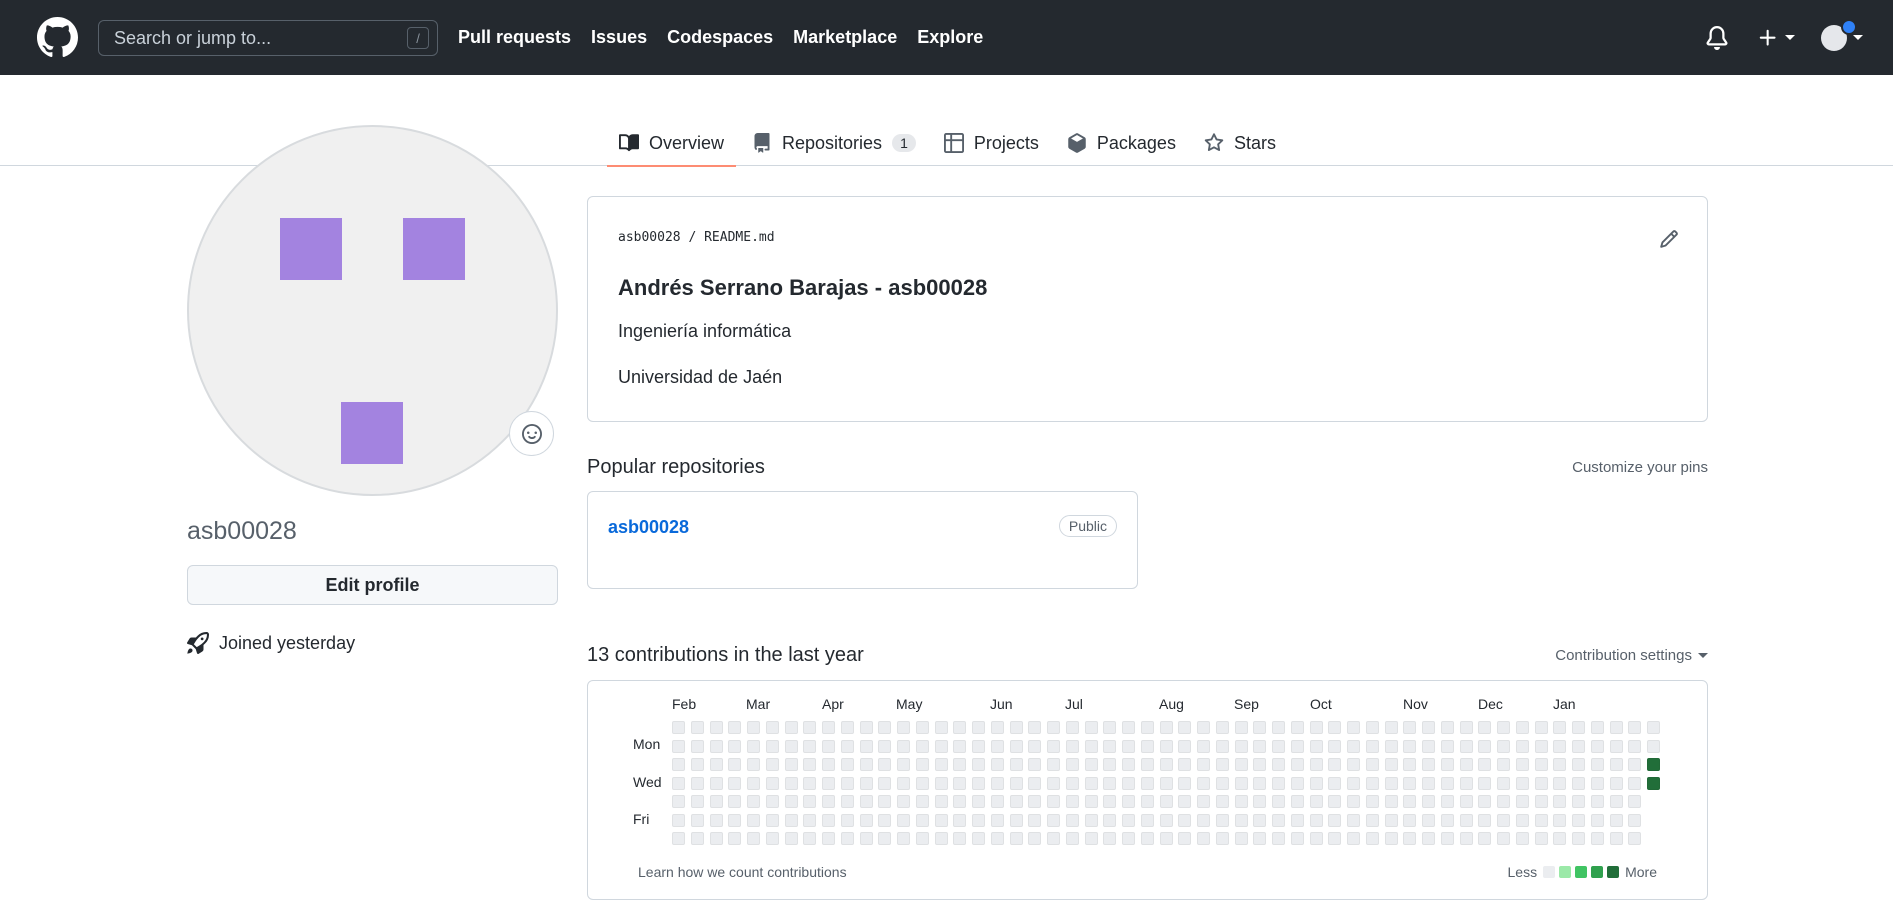 The image size is (1893, 901). Describe the element at coordinates (1842, 34) in the screenshot. I see `user-menu` at that location.